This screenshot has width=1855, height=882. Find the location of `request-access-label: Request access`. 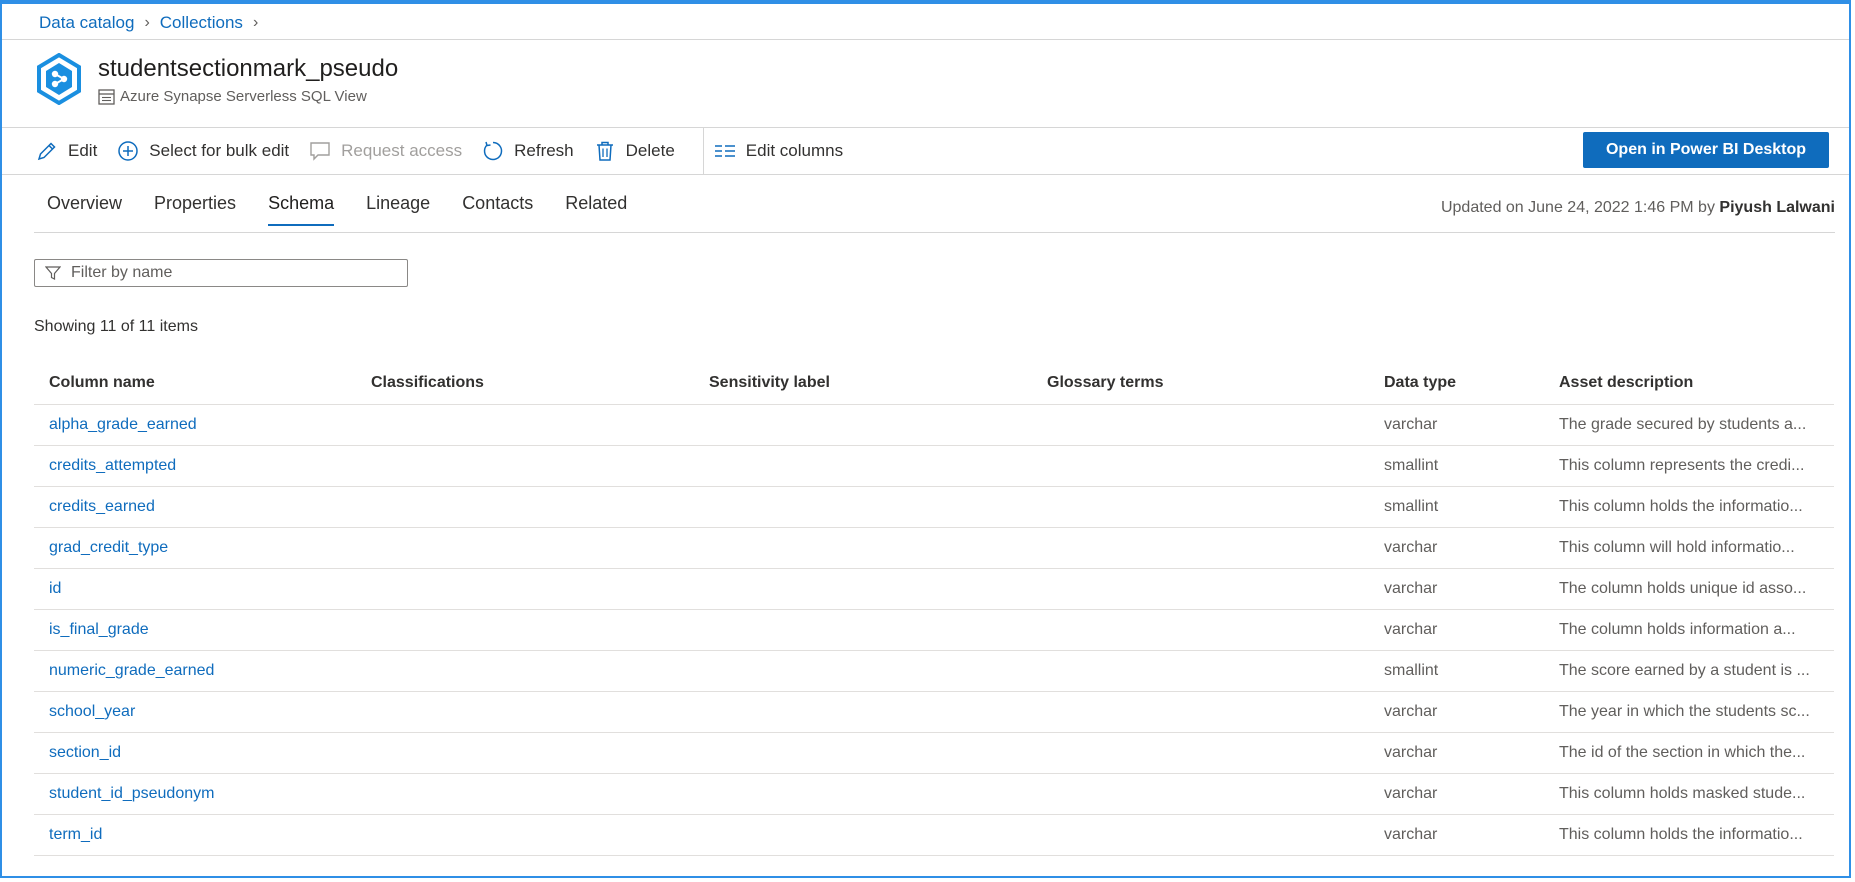

request-access-label: Request access is located at coordinates (402, 150).